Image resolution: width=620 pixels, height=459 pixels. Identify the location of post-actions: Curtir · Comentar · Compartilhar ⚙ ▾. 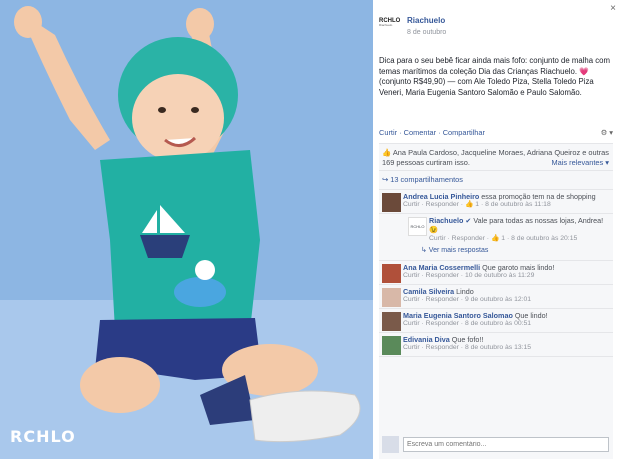
(496, 133).